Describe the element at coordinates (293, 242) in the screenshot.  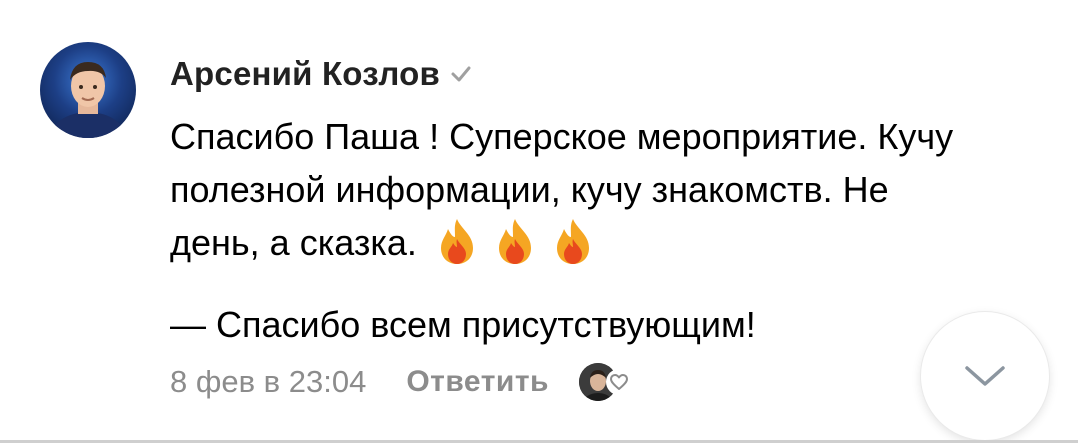
I see `comment-line: день, а сказка.` at that location.